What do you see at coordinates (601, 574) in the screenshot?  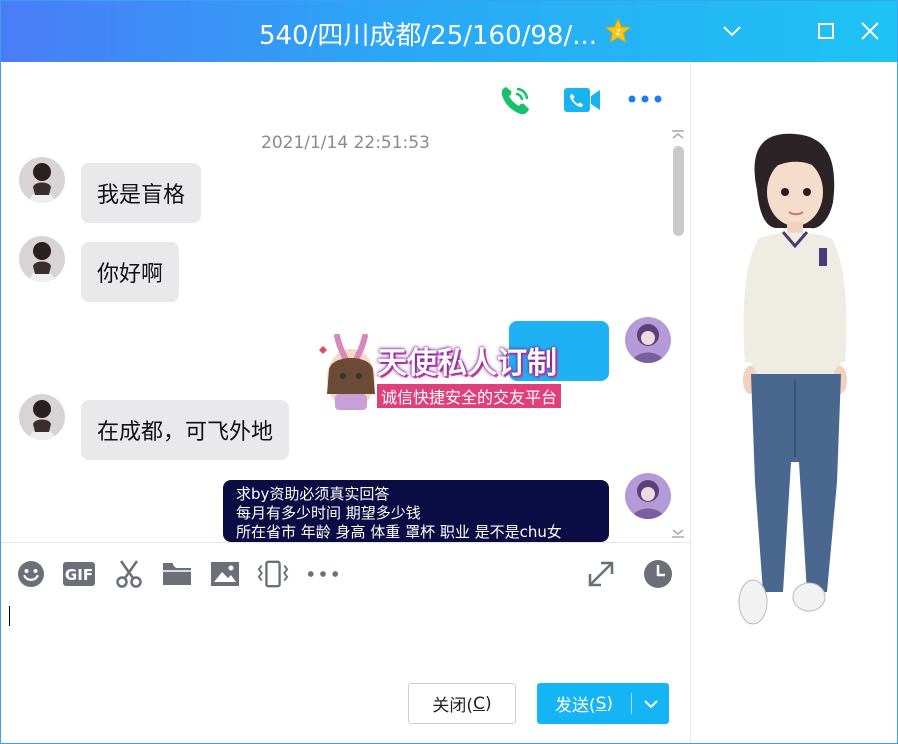 I see `expand-icon` at bounding box center [601, 574].